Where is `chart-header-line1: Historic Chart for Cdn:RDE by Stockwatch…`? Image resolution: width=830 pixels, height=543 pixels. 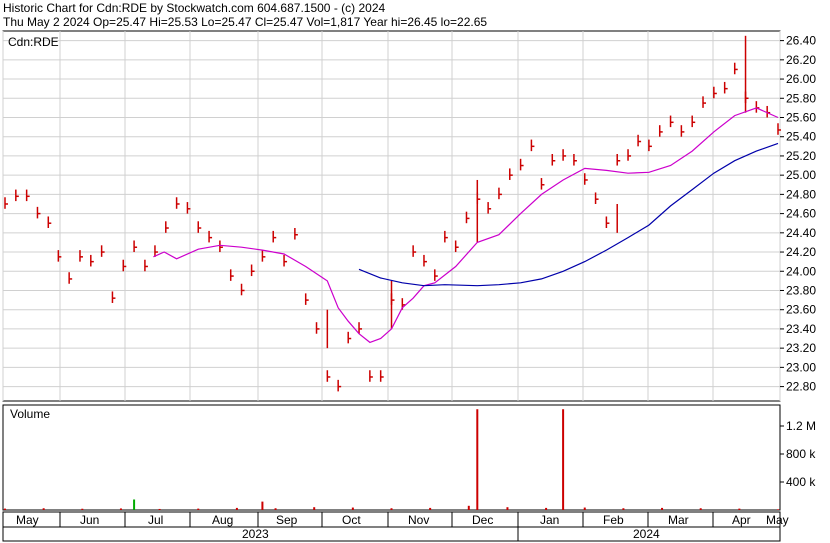
chart-header-line1: Historic Chart for Cdn:RDE by Stockwatch… is located at coordinates (194, 8).